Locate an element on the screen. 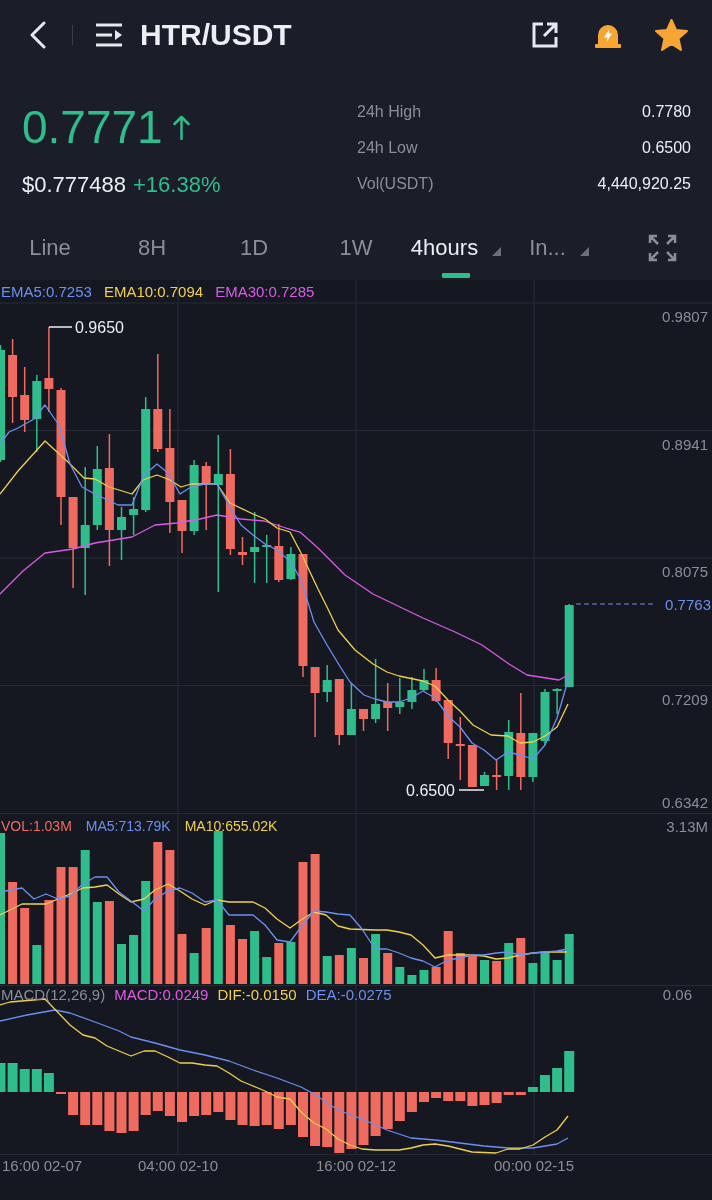 The height and width of the screenshot is (1200, 712). indicator-title: MACD(12,26,9) is located at coordinates (53, 995).